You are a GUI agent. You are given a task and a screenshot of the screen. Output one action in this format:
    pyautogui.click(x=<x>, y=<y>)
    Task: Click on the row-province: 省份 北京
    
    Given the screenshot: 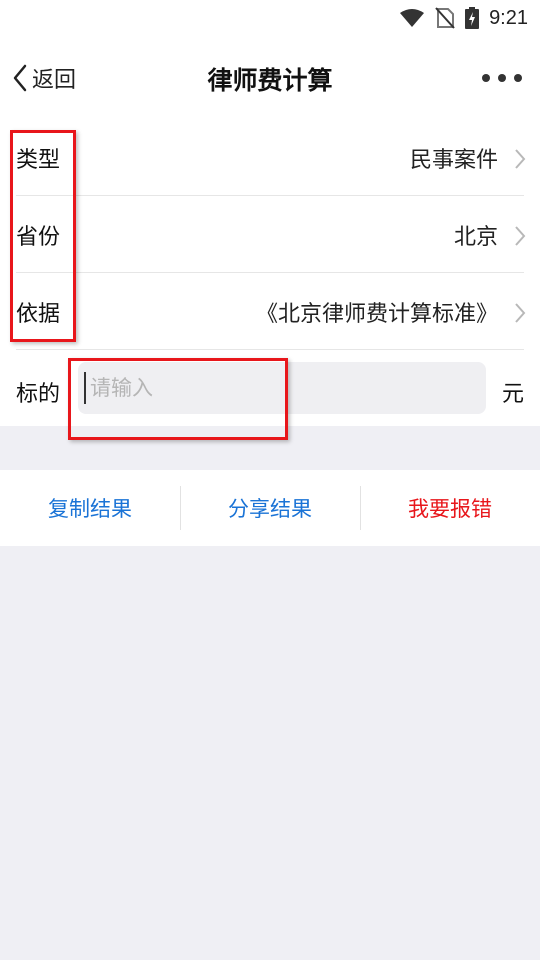 What is the action you would take?
    pyautogui.click(x=270, y=235)
    